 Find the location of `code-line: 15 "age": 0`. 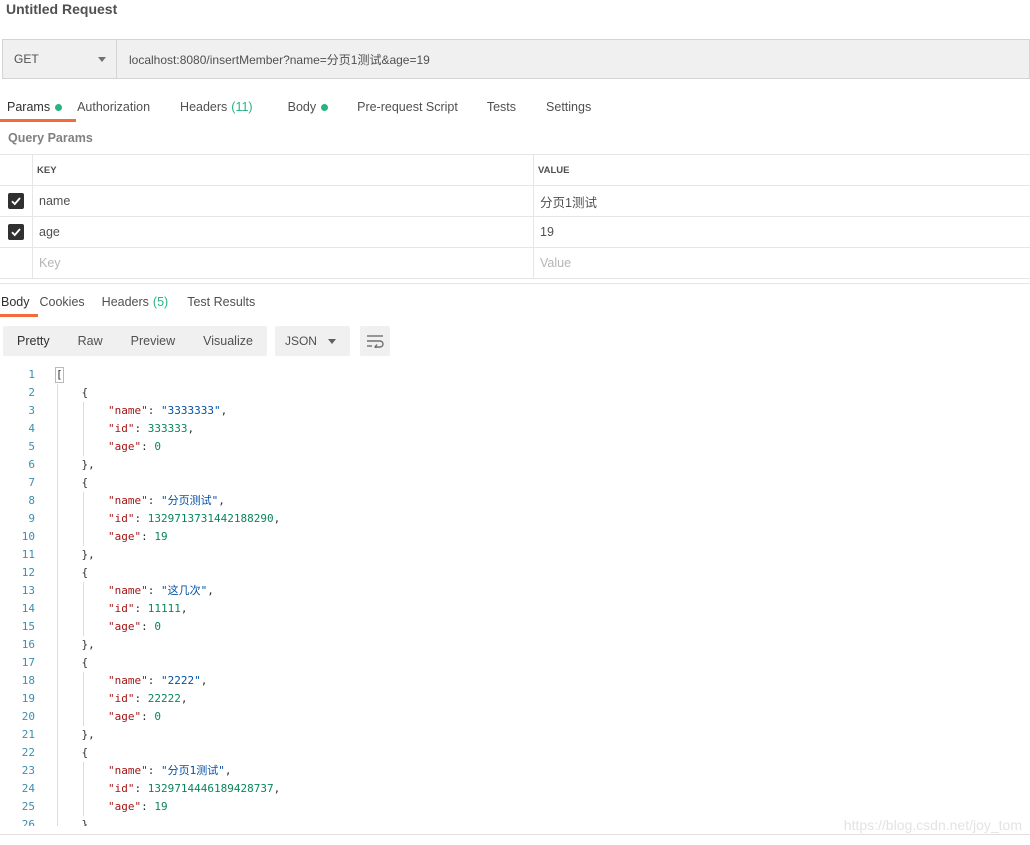

code-line: 15 "age": 0 is located at coordinates (515, 627).